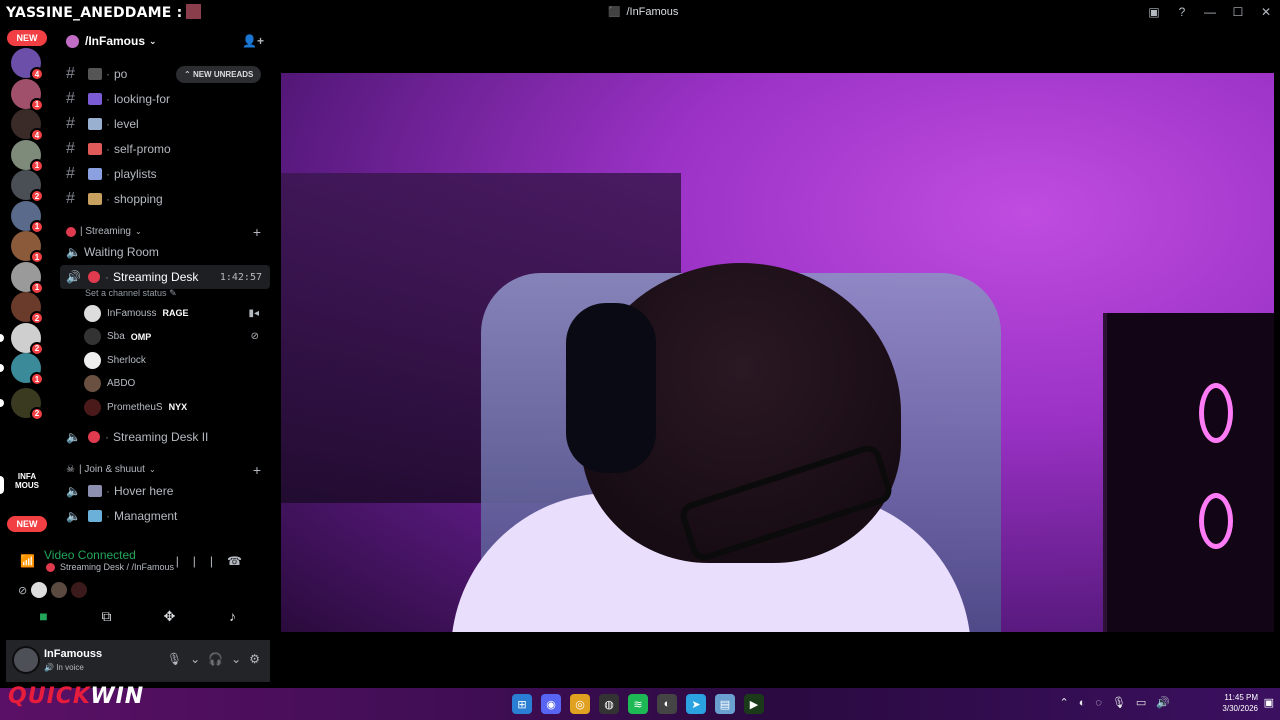 Image resolution: width=1280 pixels, height=720 pixels. I want to click on maximize-button: ☐, so click(1238, 12).